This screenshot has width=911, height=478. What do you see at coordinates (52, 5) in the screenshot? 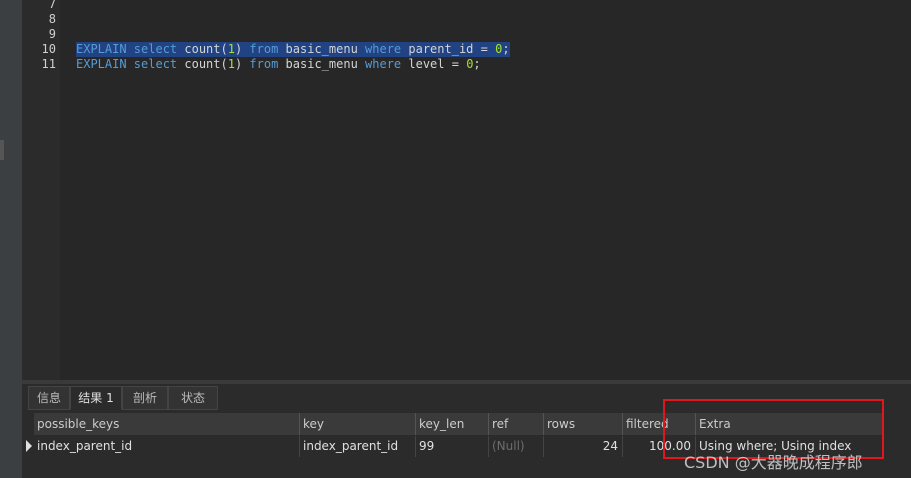
I see `line-number: 7` at bounding box center [52, 5].